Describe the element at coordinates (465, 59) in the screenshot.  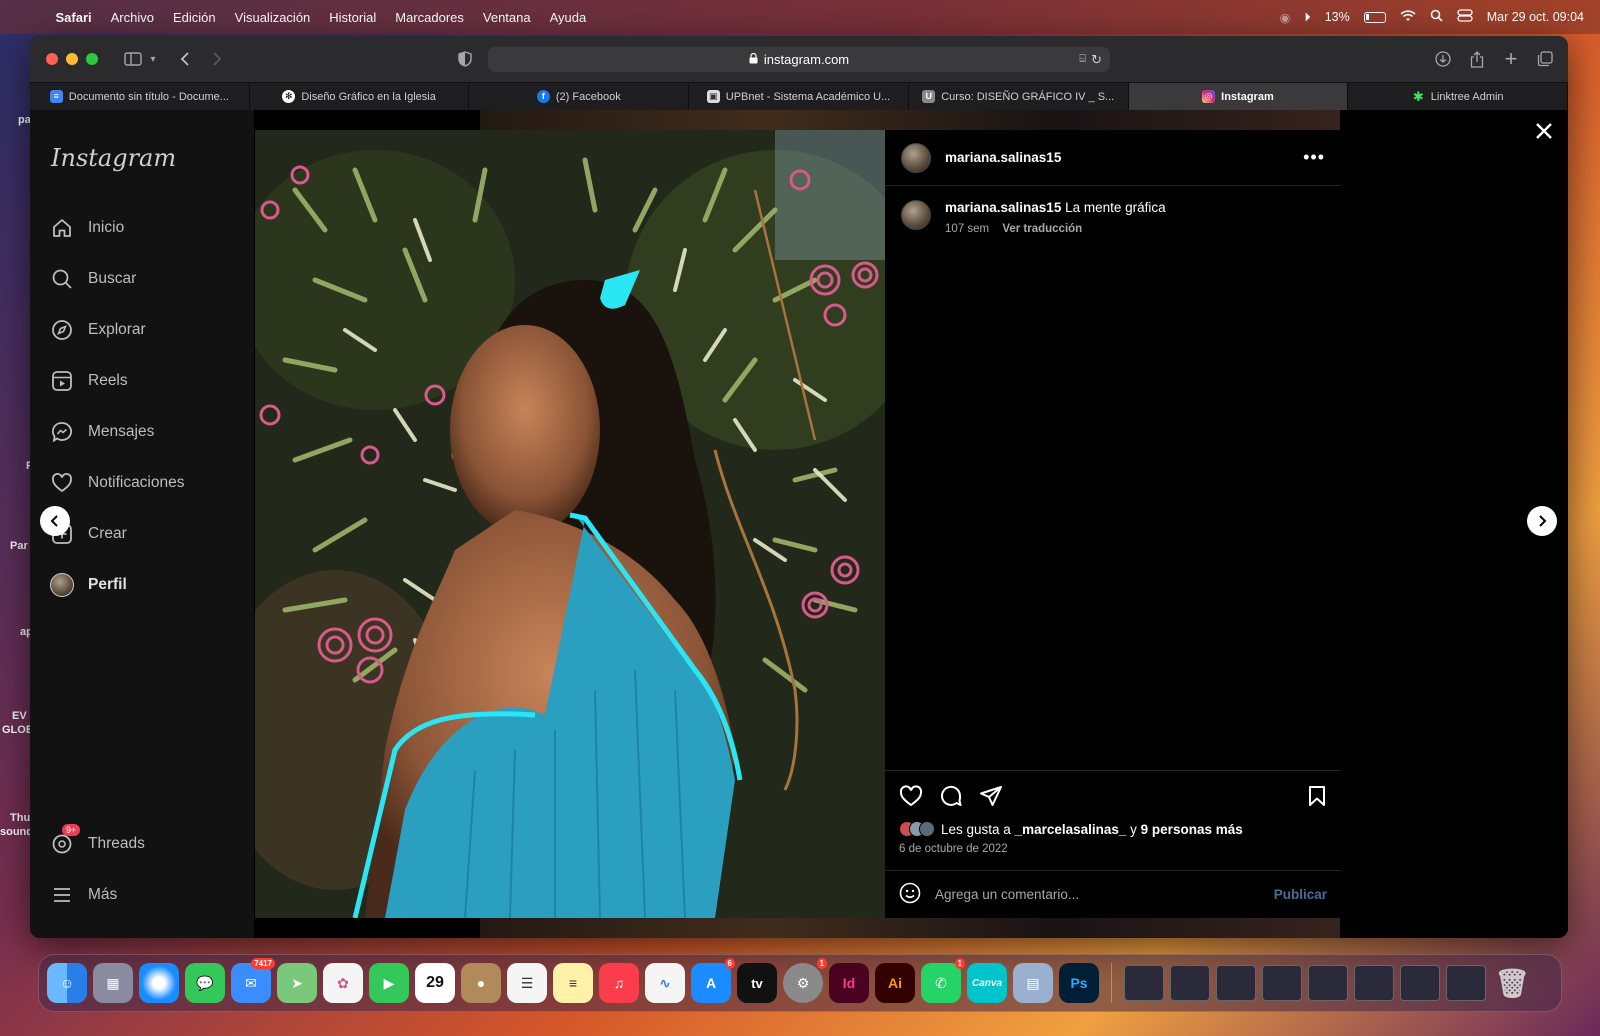
I see `privacy-shield-icon` at that location.